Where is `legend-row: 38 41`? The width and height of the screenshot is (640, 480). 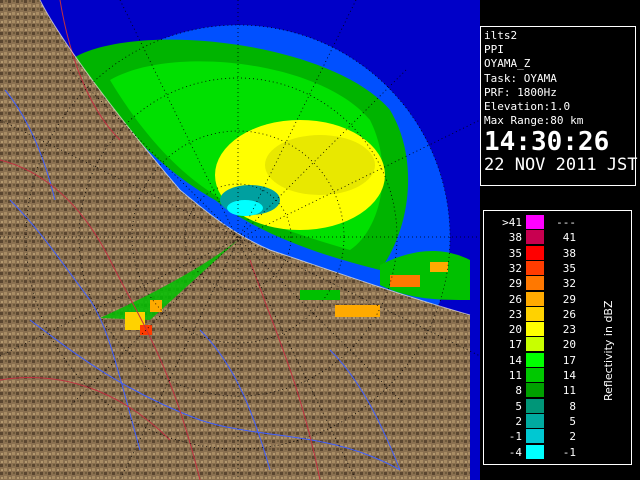
legend-row: 38 41 is located at coordinates (539, 237).